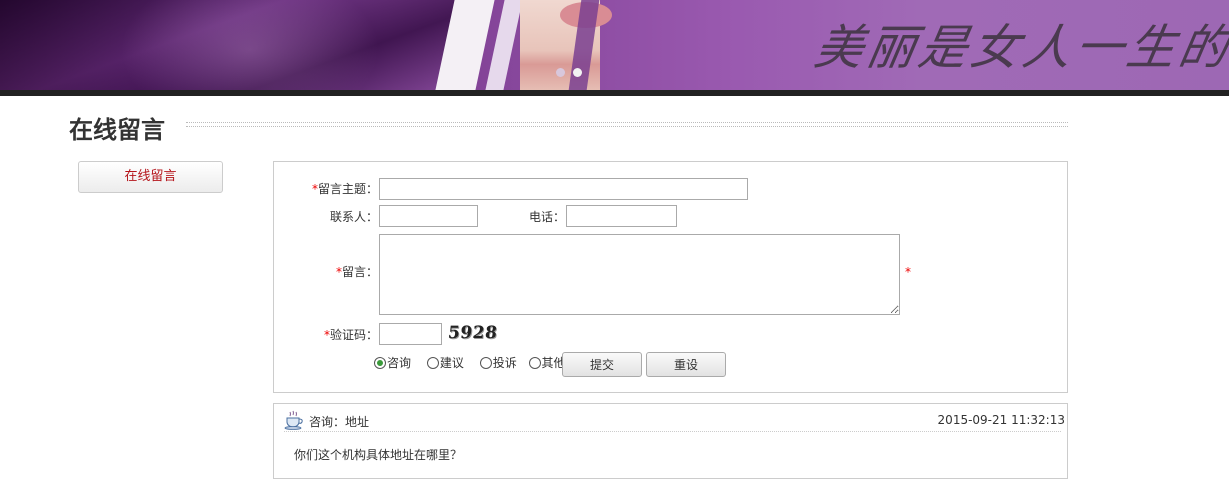  I want to click on slide-dot-active, so click(577, 72).